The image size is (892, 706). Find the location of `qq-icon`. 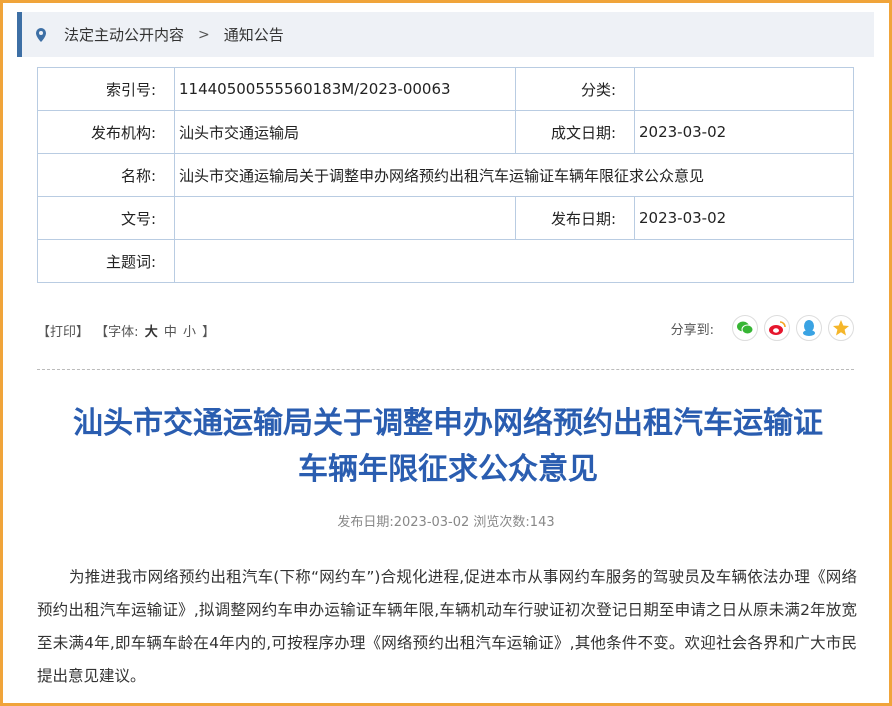

qq-icon is located at coordinates (809, 328).